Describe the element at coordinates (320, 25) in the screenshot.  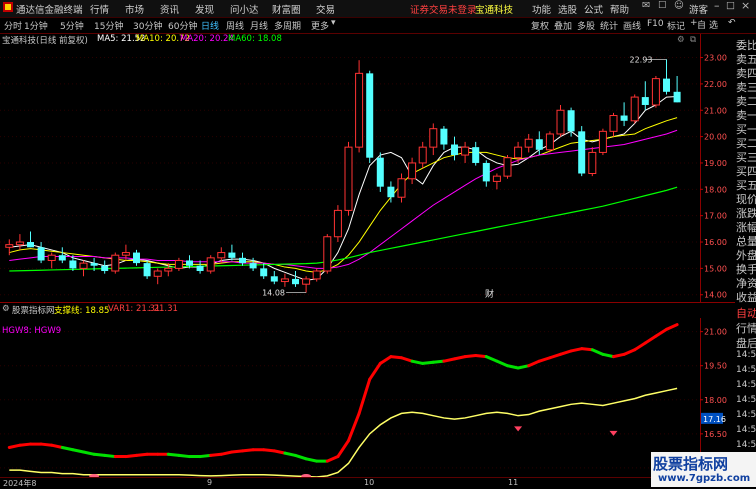
I see `period-tab-more: 更多` at that location.